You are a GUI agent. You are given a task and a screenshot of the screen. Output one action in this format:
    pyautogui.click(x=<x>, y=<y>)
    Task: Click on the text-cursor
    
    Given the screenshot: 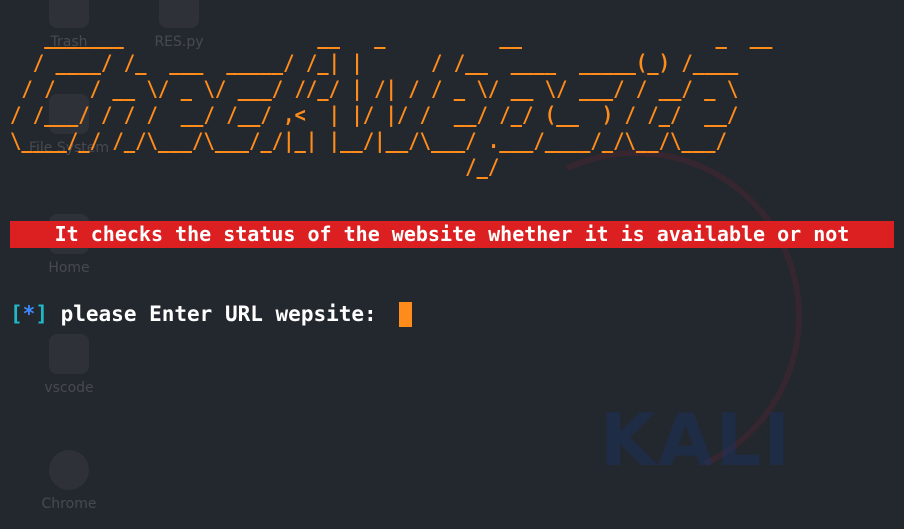 What is the action you would take?
    pyautogui.click(x=406, y=314)
    